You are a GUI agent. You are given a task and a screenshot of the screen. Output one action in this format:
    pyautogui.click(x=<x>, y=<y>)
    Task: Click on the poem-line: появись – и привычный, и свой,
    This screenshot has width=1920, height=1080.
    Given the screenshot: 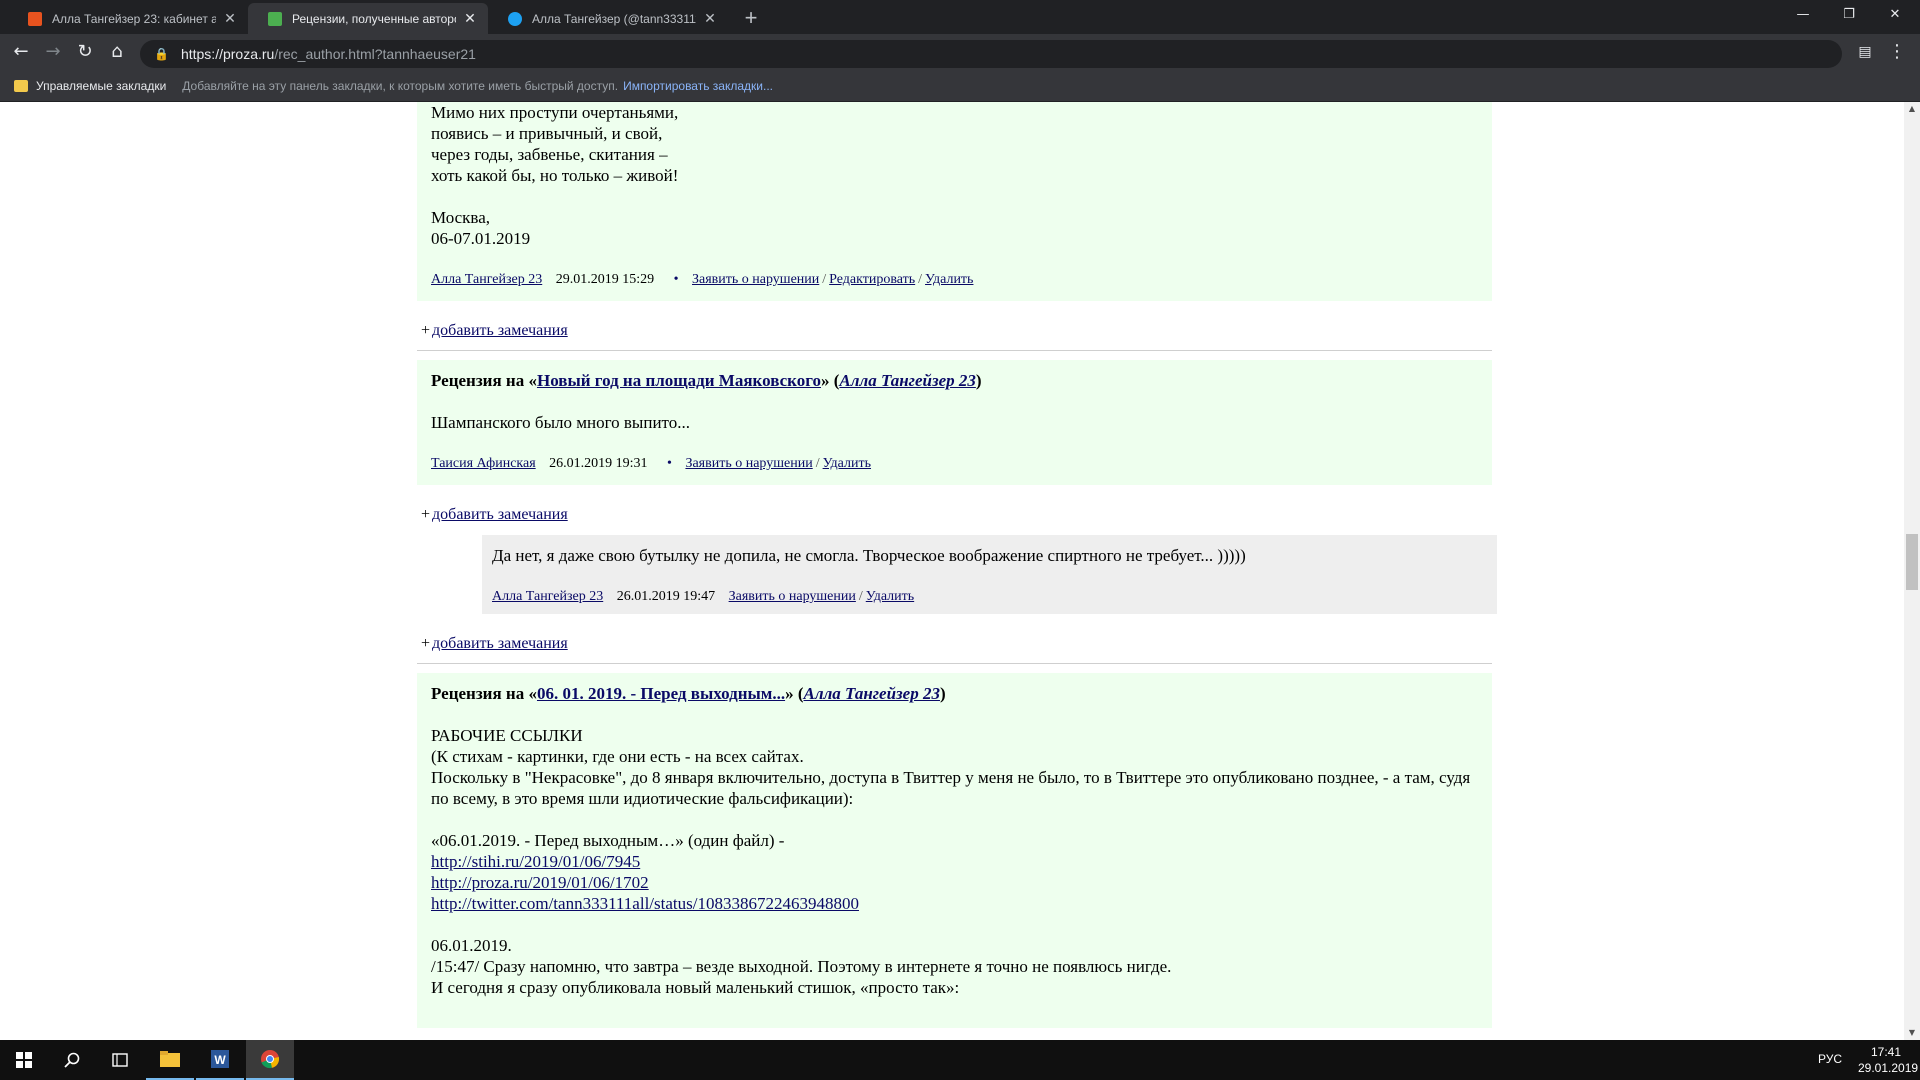 What is the action you would take?
    pyautogui.click(x=547, y=133)
    